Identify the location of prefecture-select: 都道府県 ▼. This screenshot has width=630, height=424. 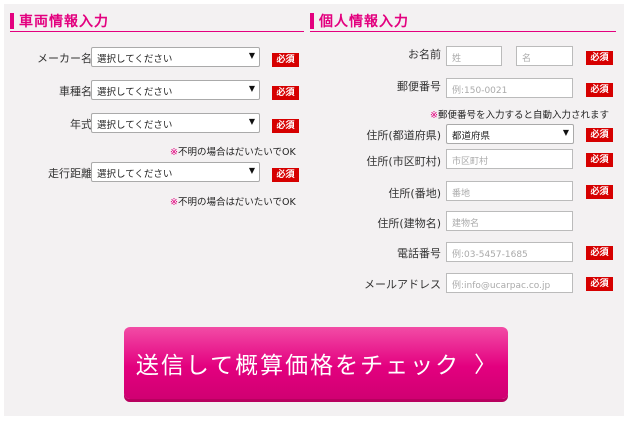
(510, 134).